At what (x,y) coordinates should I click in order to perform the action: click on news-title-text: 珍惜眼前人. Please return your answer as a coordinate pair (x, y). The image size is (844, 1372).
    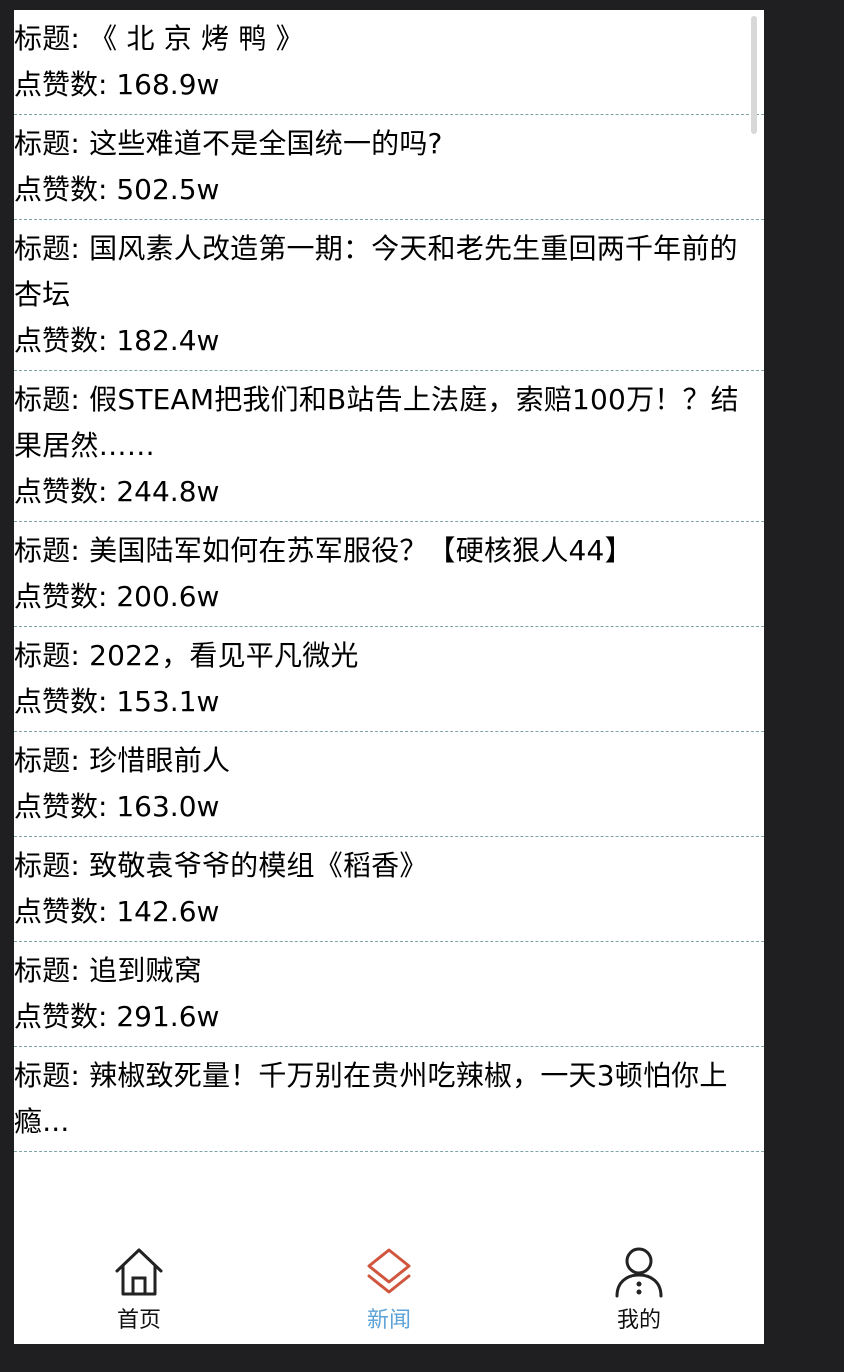
    Looking at the image, I should click on (160, 760).